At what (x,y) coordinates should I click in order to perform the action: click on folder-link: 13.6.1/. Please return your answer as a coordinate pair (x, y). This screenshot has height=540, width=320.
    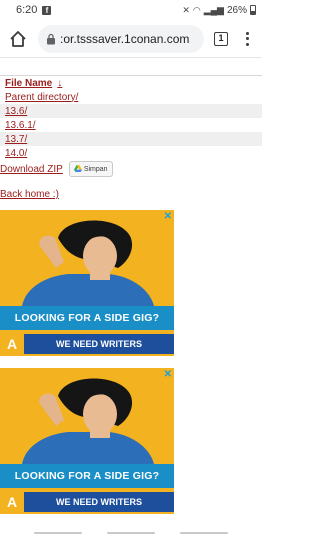
    Looking at the image, I should click on (20, 125).